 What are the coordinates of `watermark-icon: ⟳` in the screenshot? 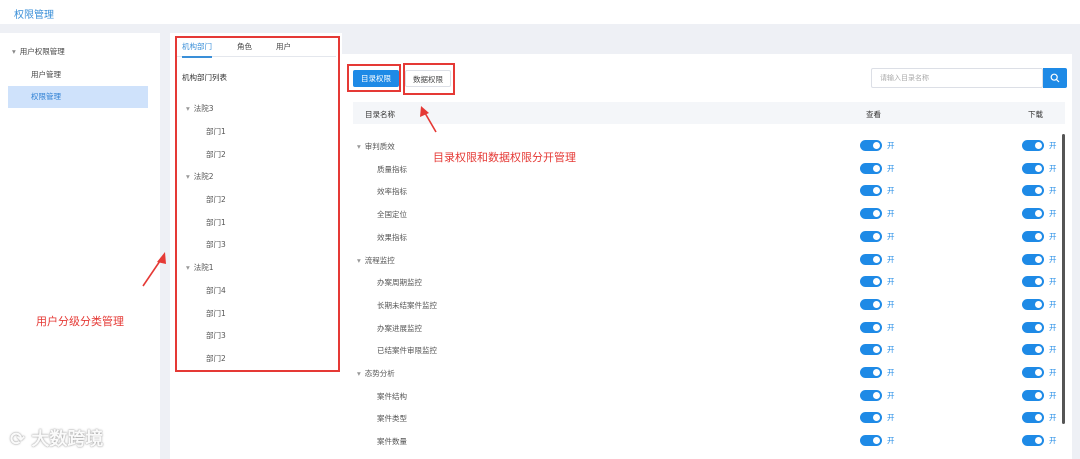 It's located at (21, 439).